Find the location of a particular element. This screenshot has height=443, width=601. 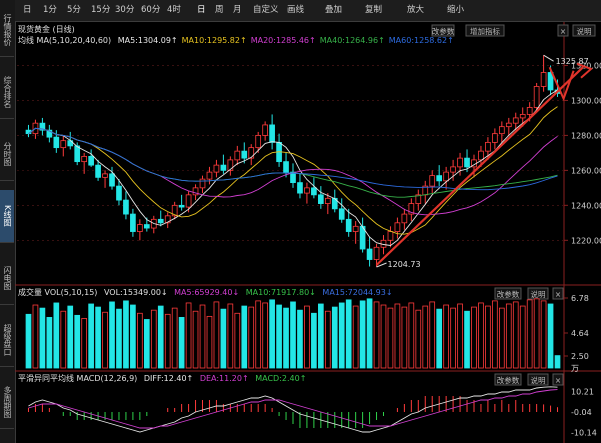

high-marker-line is located at coordinates (548, 58).